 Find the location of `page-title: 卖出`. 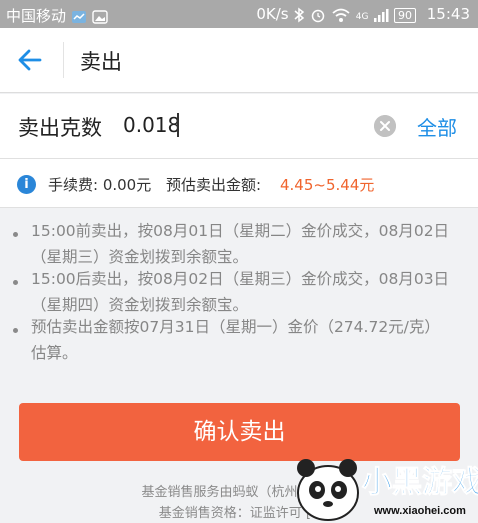

page-title: 卖出 is located at coordinates (101, 62).